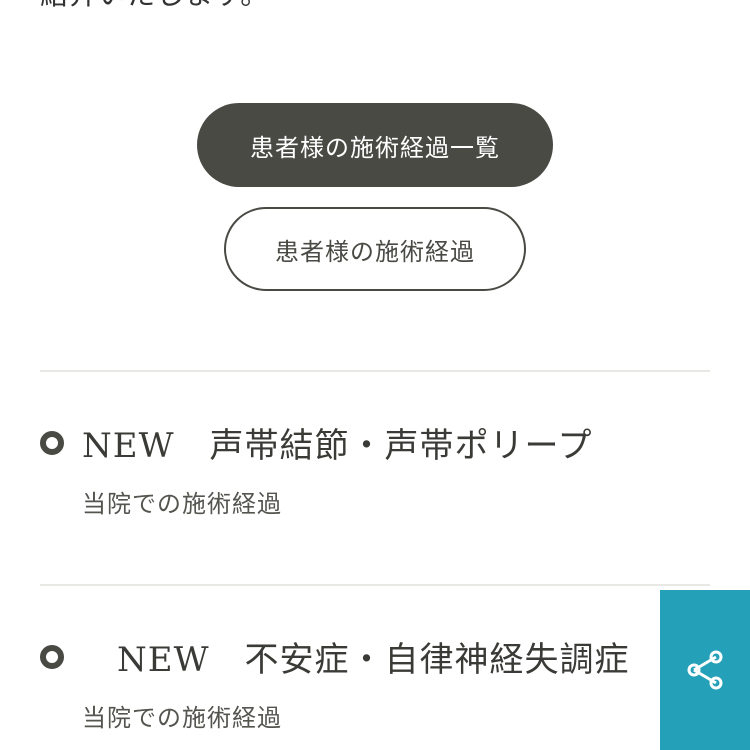 The width and height of the screenshot is (750, 750). I want to click on entry-title-text: NEW 声帯結節・声帯ポリープ, so click(337, 446).